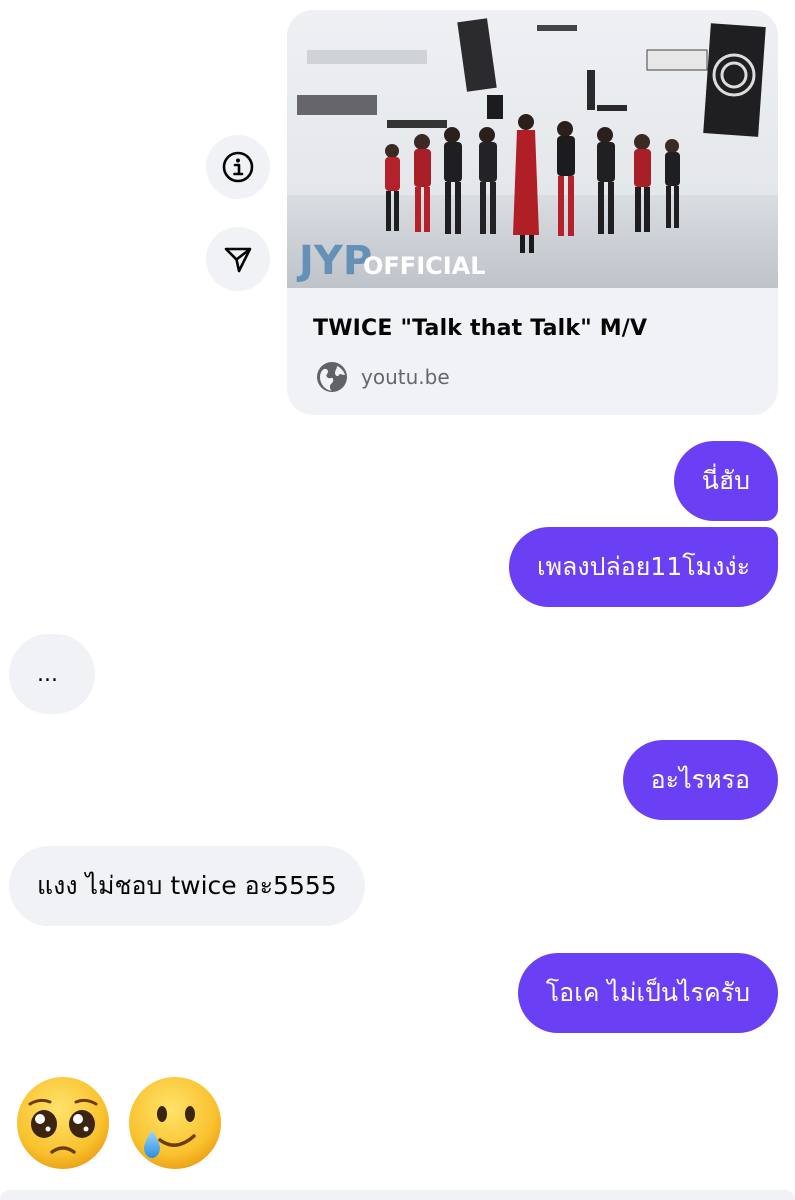 This screenshot has height=1200, width=795. What do you see at coordinates (175, 1123) in the screenshot?
I see `smiling-face-with-tear-icon` at bounding box center [175, 1123].